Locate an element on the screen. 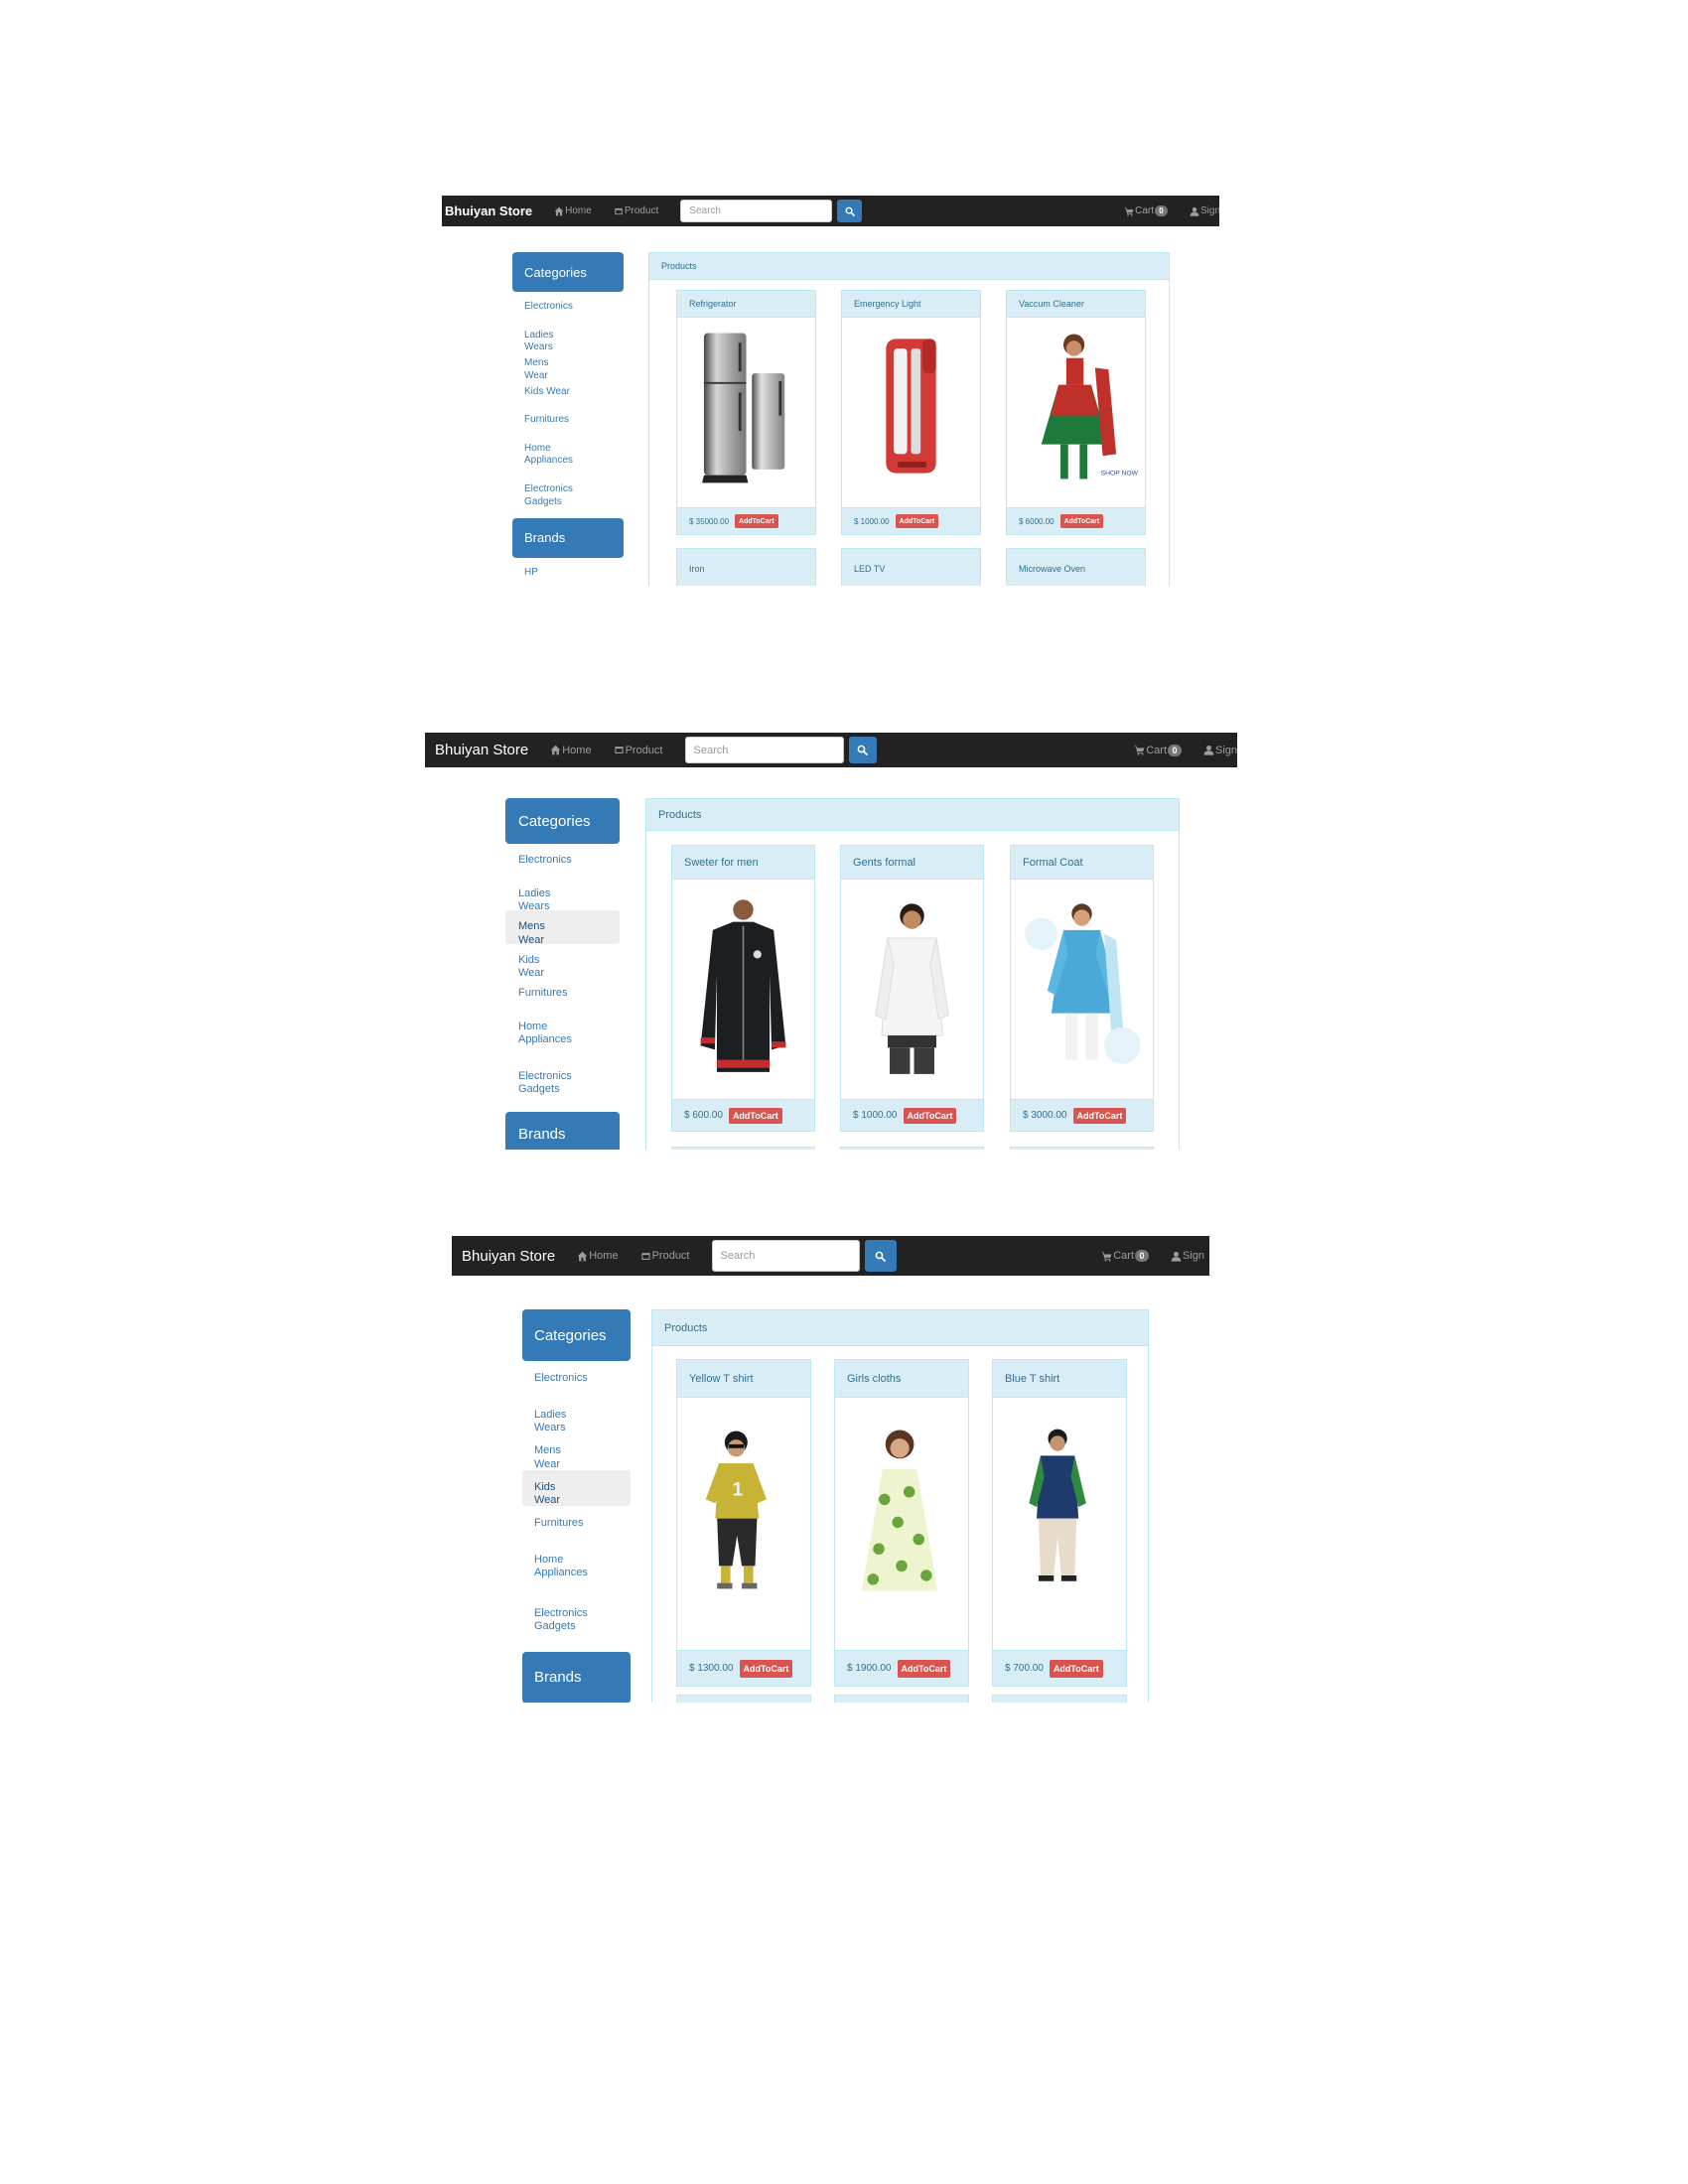  product-title: Formal Coat is located at coordinates (1082, 863).